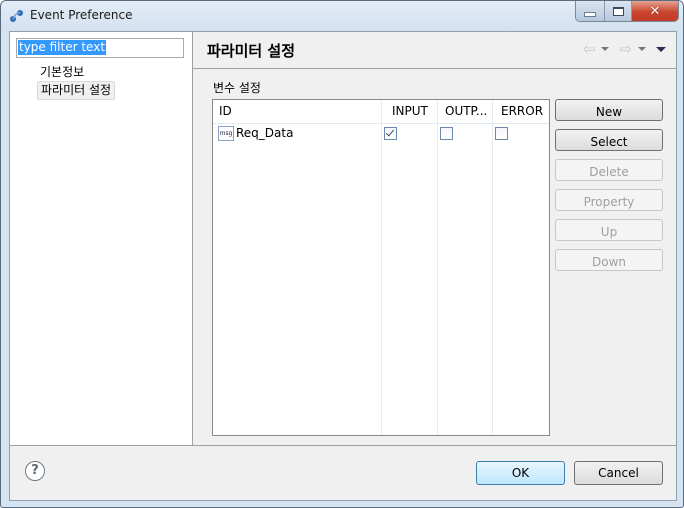 This screenshot has width=684, height=508. I want to click on page-nav-toolbar: ⇦ ⇨, so click(624, 49).